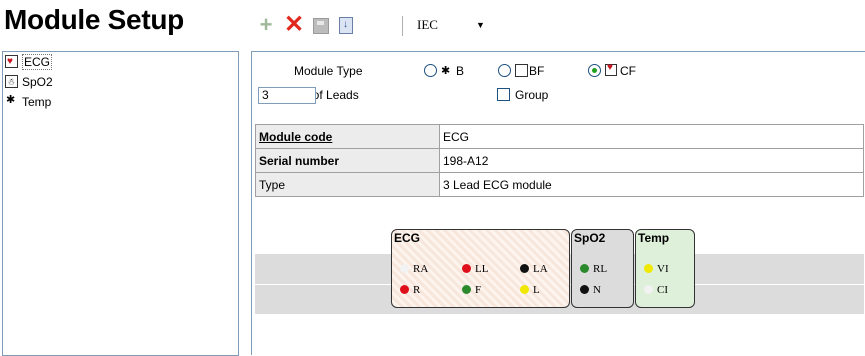 This screenshot has height=356, width=865. Describe the element at coordinates (460, 71) in the screenshot. I see `radio-type-b-label: B` at that location.